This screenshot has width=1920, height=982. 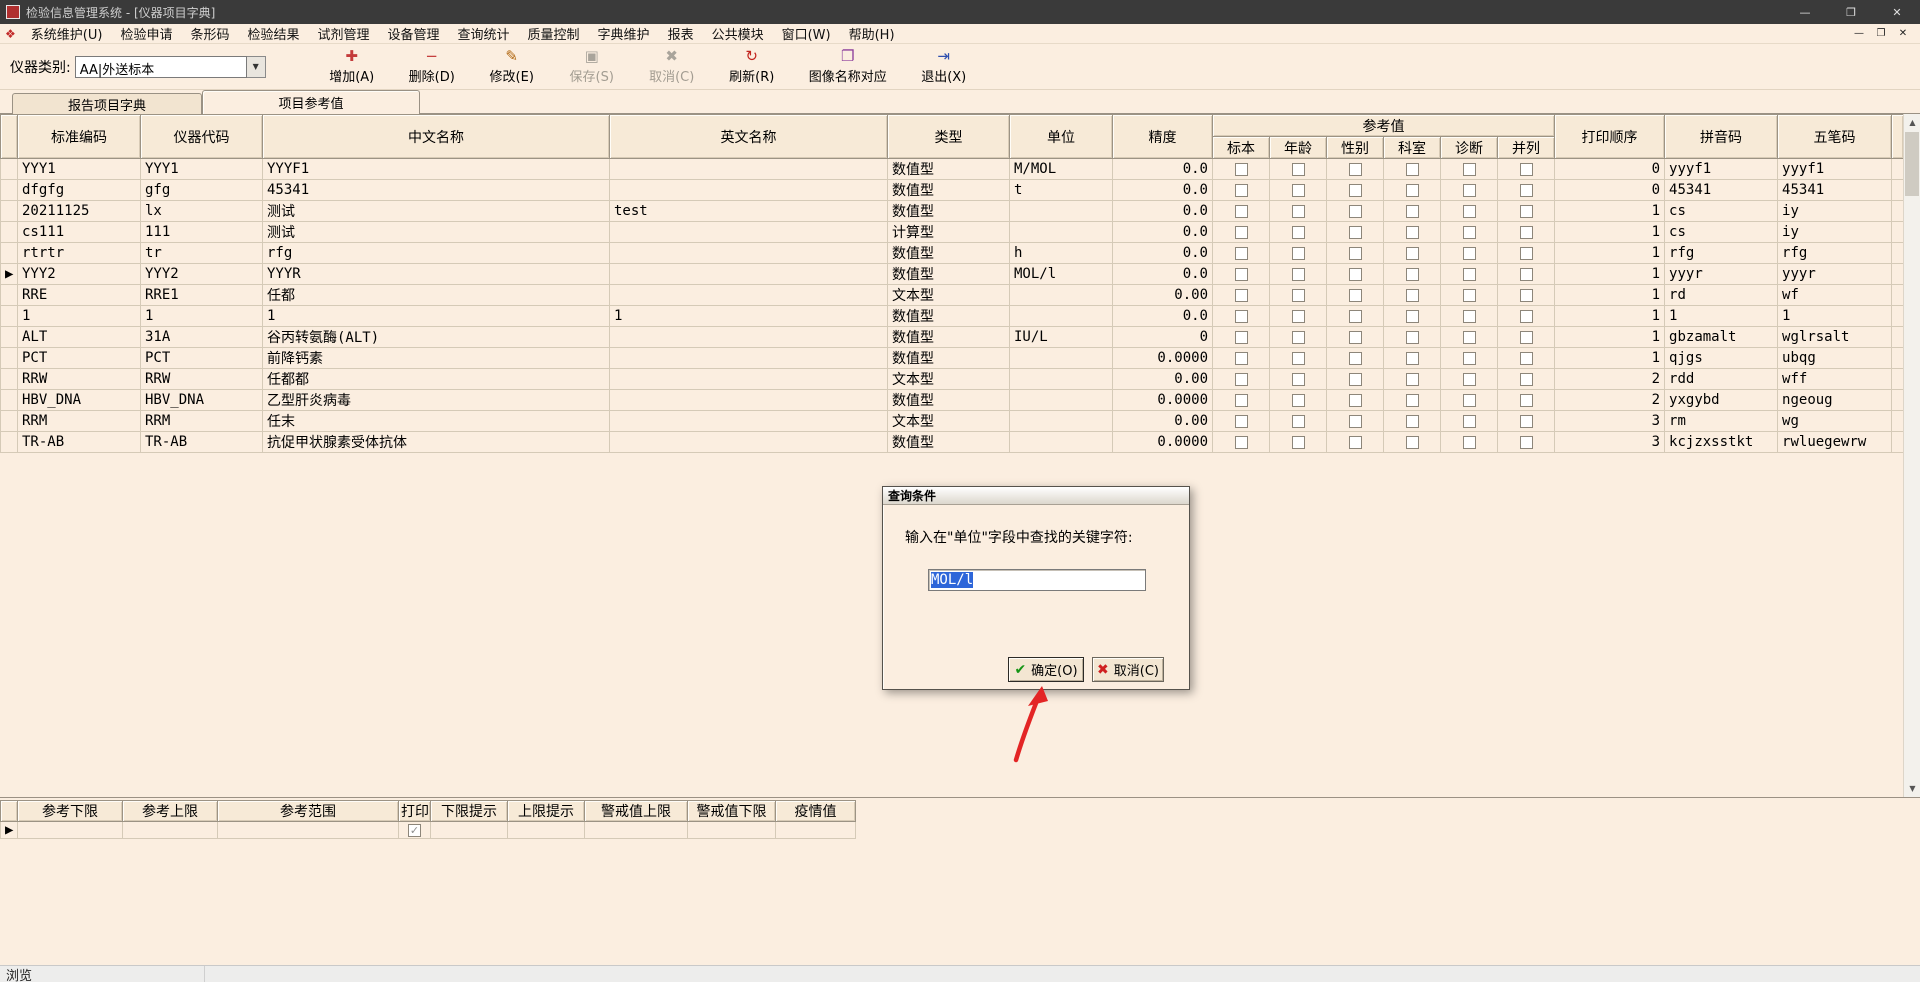 What do you see at coordinates (1835, 337) in the screenshot?
I see `cell-wubi-code: wglrsalt` at bounding box center [1835, 337].